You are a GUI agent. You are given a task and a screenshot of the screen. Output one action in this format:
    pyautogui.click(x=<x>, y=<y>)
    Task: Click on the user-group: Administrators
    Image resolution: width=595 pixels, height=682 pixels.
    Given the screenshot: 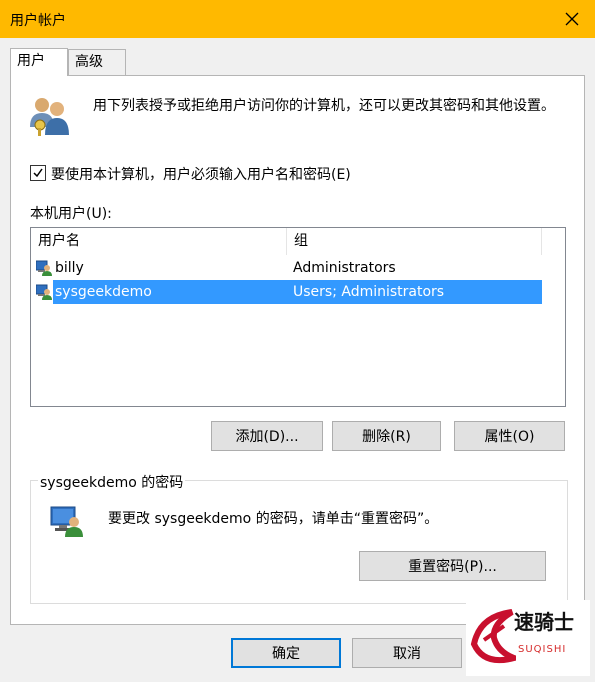 What is the action you would take?
    pyautogui.click(x=344, y=268)
    